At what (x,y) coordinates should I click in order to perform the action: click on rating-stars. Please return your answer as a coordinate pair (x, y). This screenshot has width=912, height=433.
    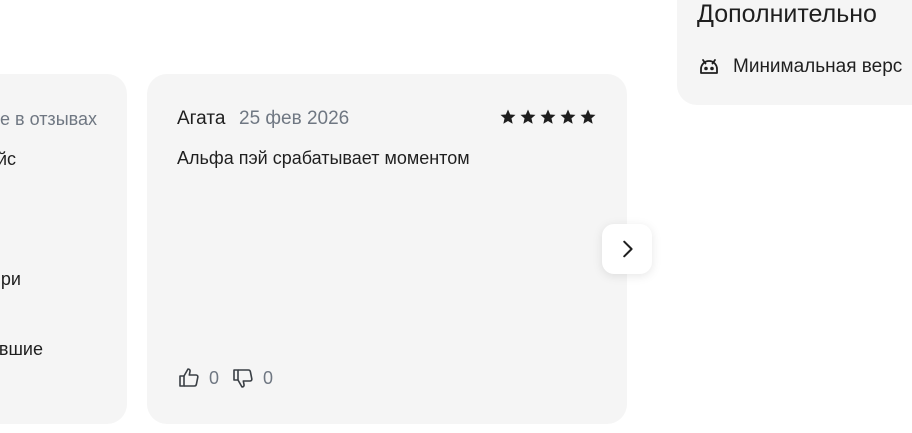
    Looking at the image, I should click on (548, 117).